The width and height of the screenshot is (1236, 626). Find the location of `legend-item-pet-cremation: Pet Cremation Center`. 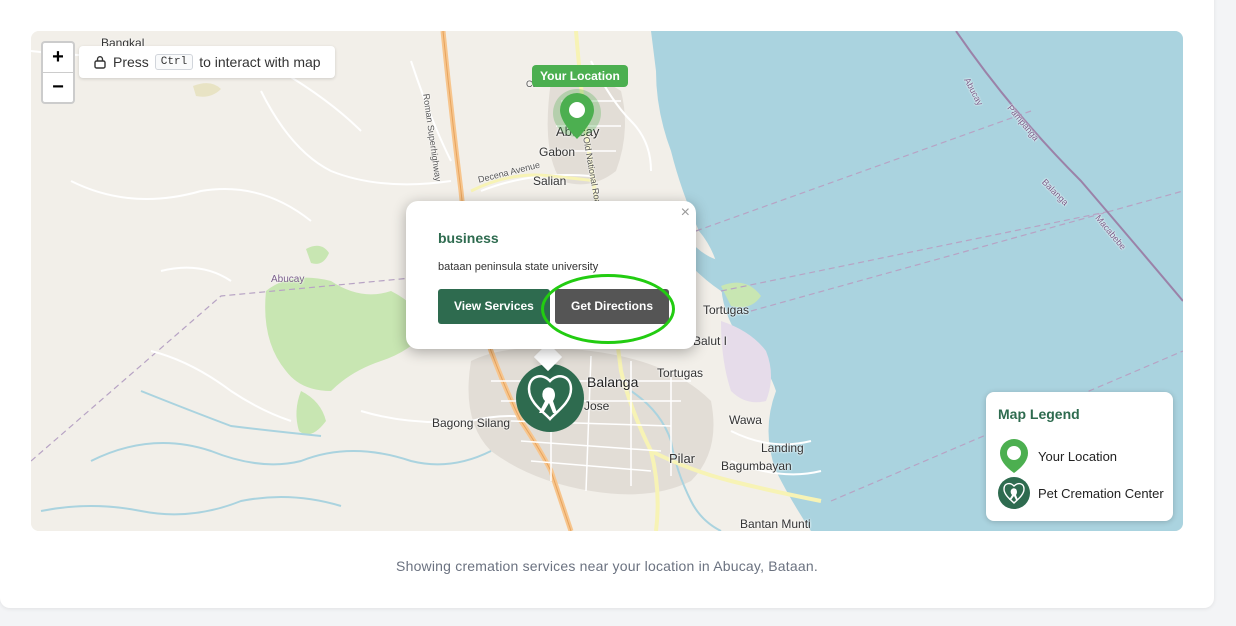

legend-item-pet-cremation: Pet Cremation Center is located at coordinates (1081, 493).